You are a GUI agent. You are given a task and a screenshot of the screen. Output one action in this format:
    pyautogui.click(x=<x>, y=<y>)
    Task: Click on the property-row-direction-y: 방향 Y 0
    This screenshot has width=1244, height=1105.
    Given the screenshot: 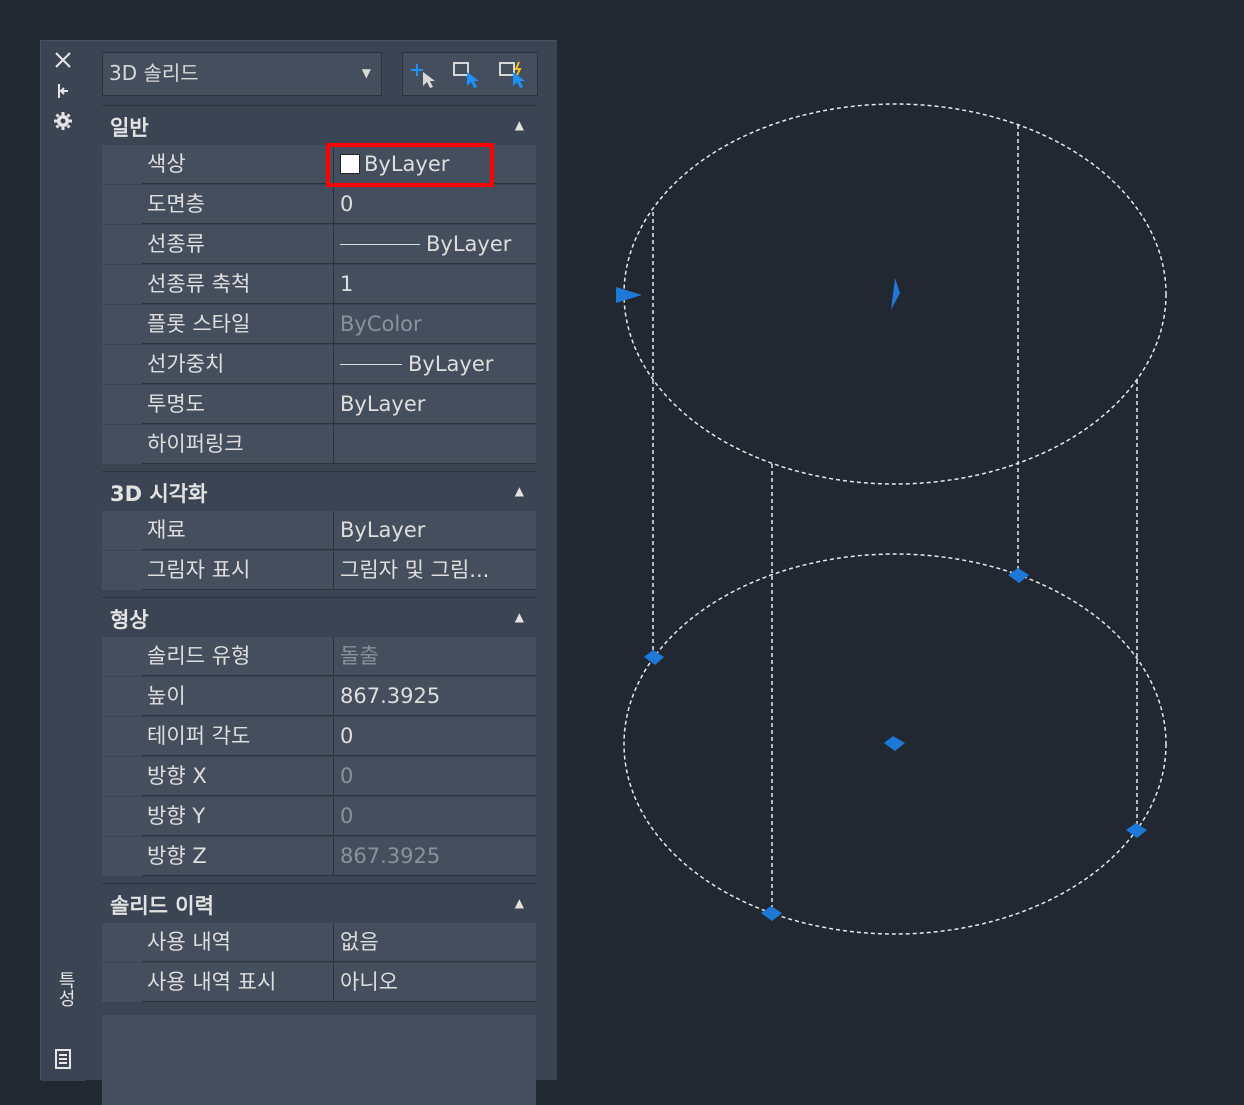 What is the action you would take?
    pyautogui.click(x=319, y=817)
    